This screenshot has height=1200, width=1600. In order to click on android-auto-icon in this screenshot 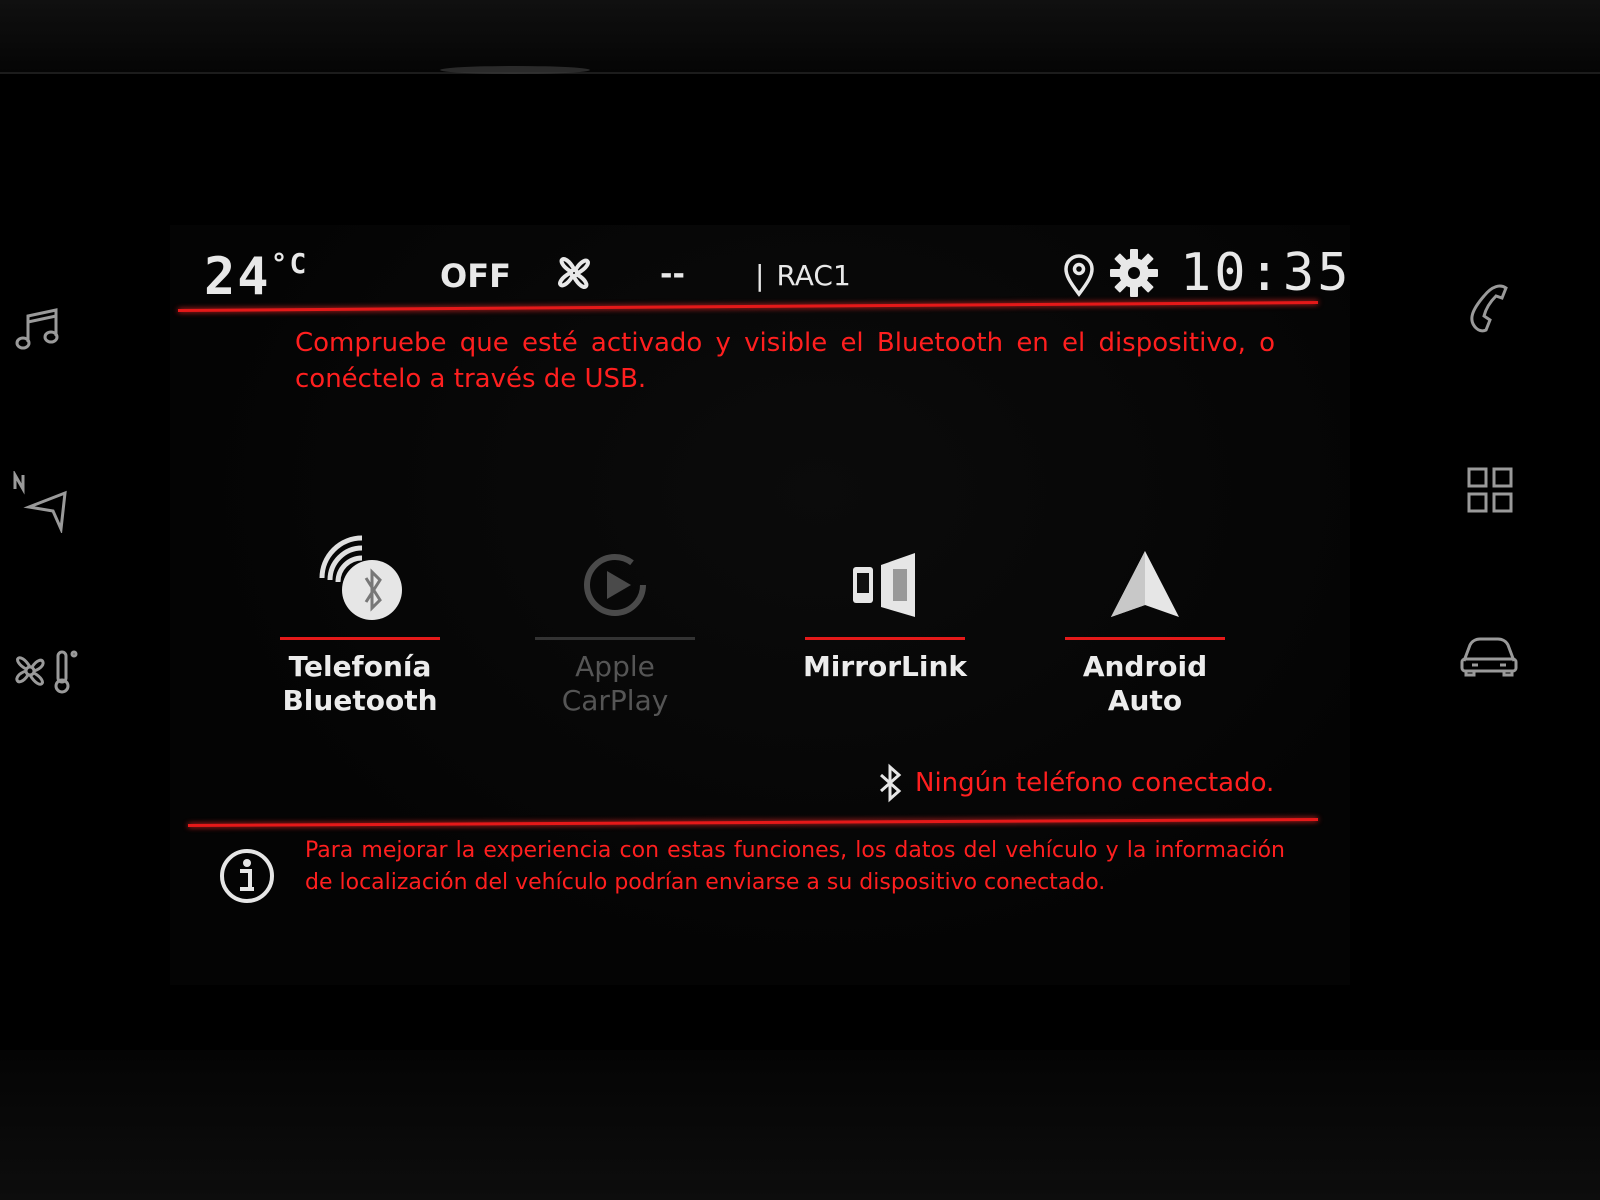, I will do `click(1145, 575)`.